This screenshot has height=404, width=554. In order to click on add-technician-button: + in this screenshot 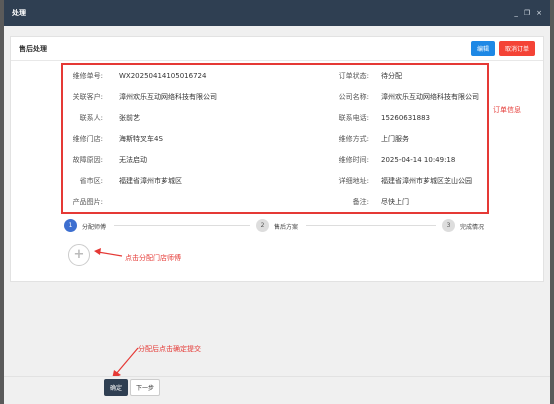, I will do `click(79, 255)`.